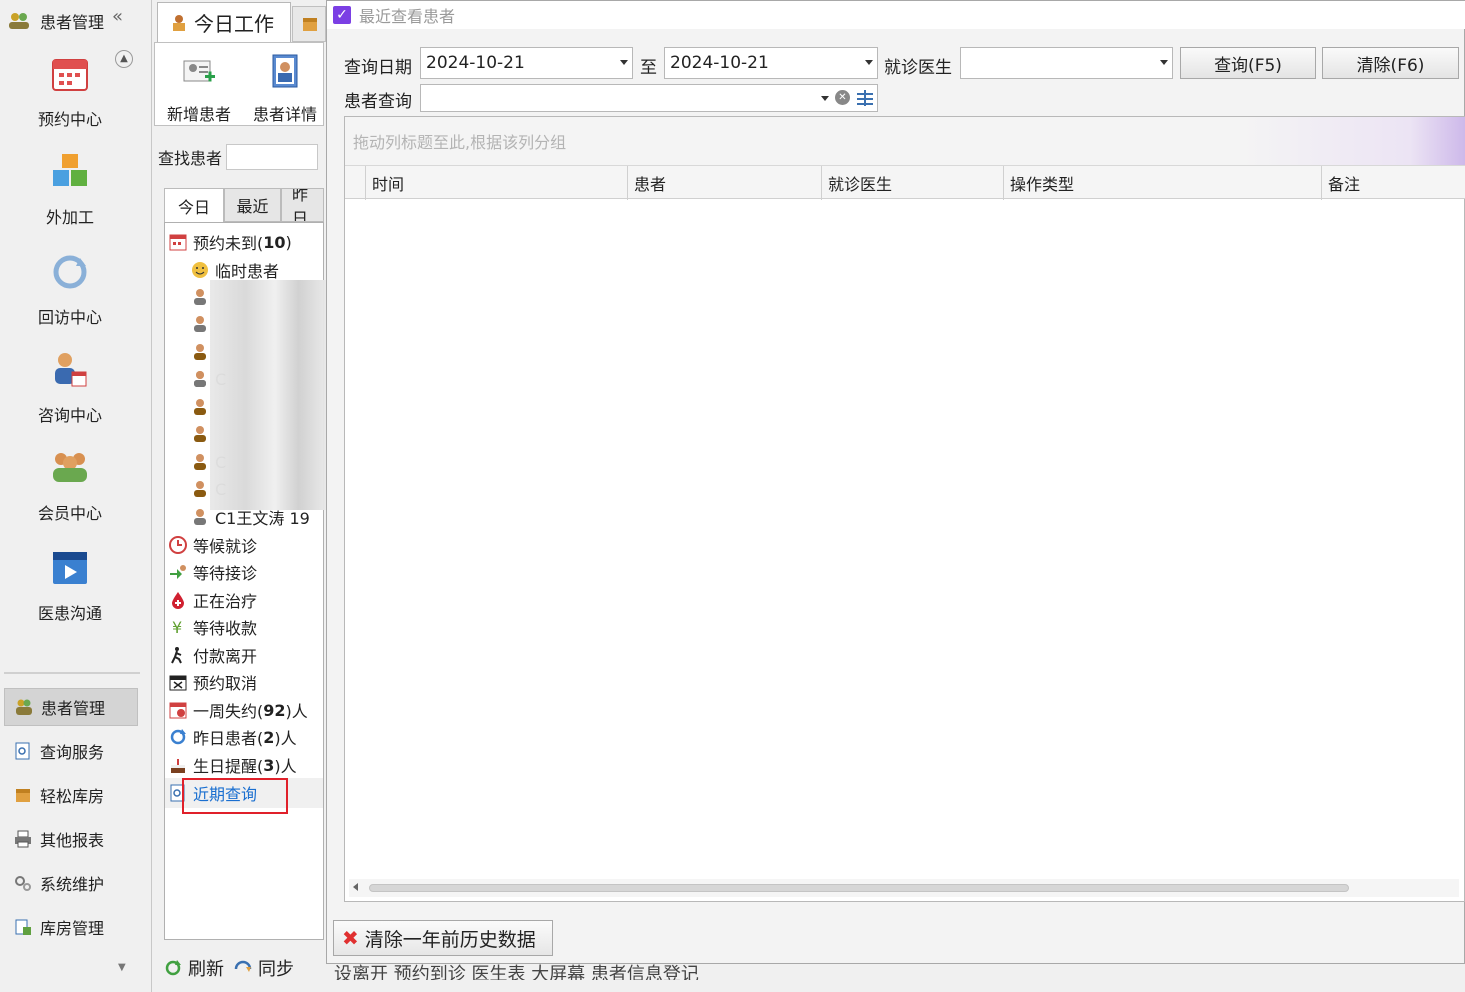 The image size is (1465, 992). What do you see at coordinates (859, 888) in the screenshot?
I see `scrollbar-thumb` at bounding box center [859, 888].